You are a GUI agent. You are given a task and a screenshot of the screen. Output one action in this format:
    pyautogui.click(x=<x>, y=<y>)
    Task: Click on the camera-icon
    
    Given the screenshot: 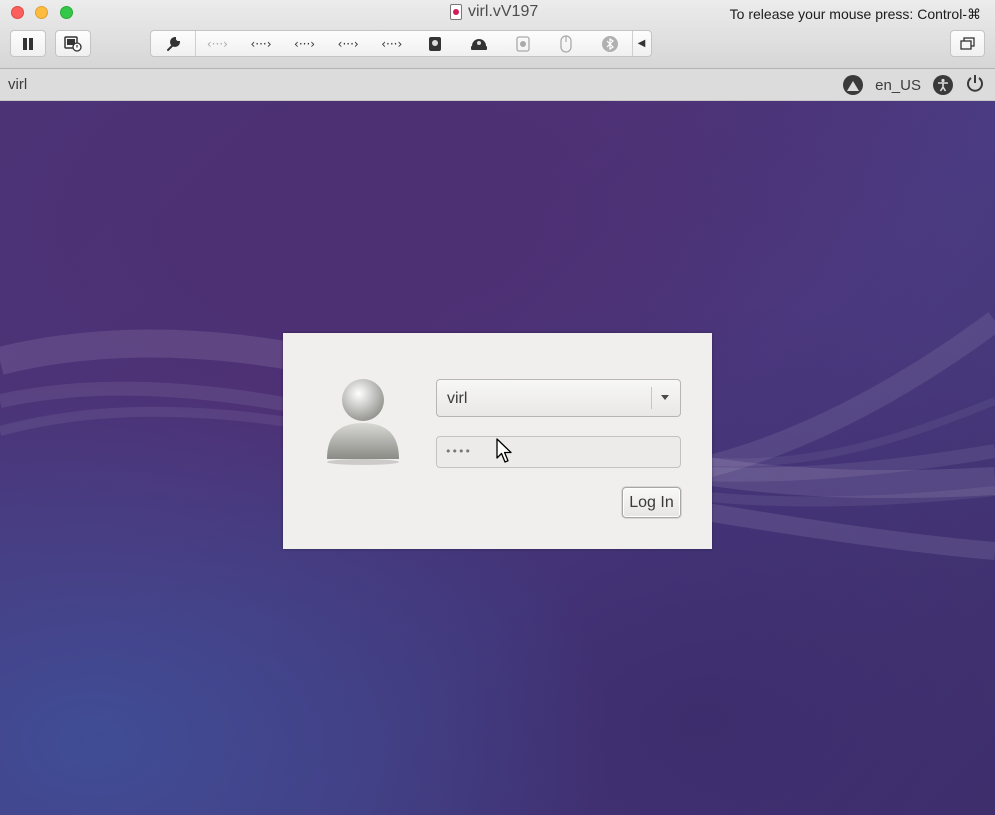 What is the action you would take?
    pyautogui.click(x=522, y=43)
    